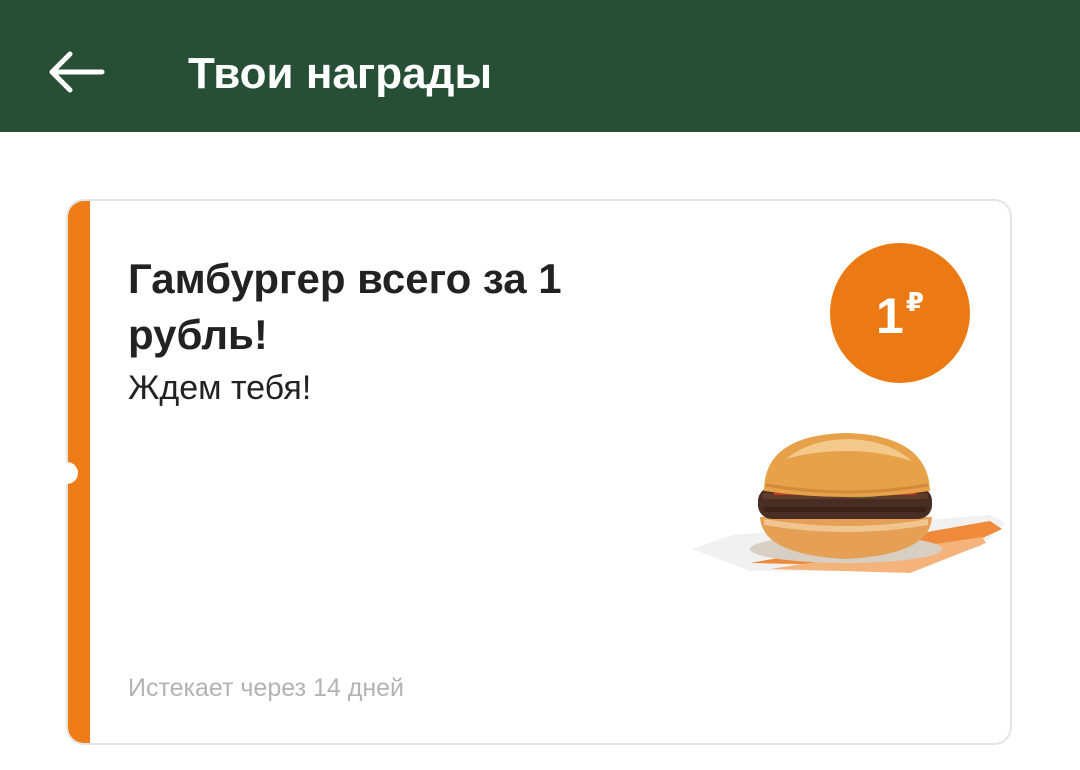 This screenshot has width=1080, height=770. I want to click on price-currency: ₽, so click(914, 302).